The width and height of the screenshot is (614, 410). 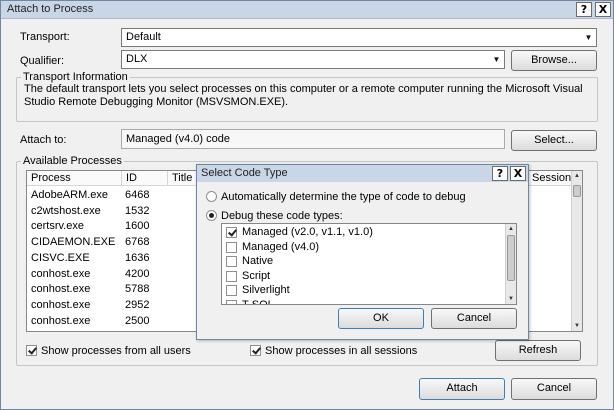 I want to click on window-title: Attach to Process, so click(x=50, y=9).